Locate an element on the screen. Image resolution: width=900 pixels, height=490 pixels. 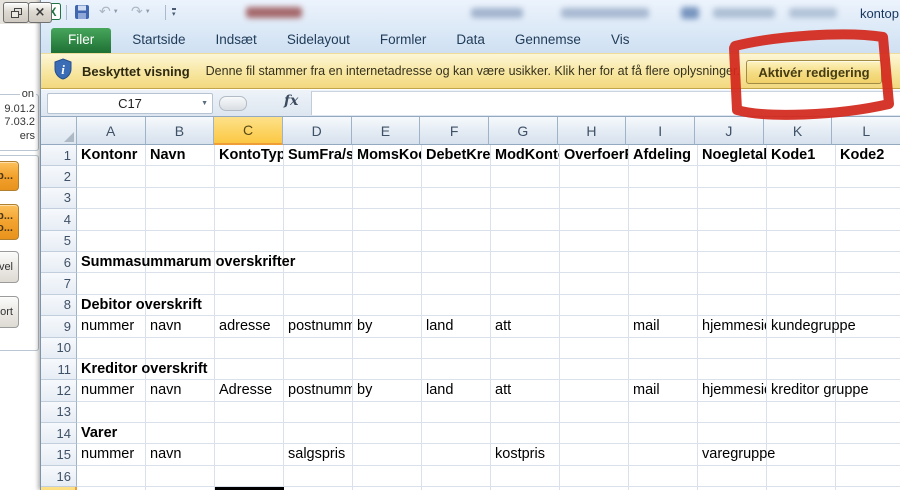
cell-F3 is located at coordinates (456, 198).